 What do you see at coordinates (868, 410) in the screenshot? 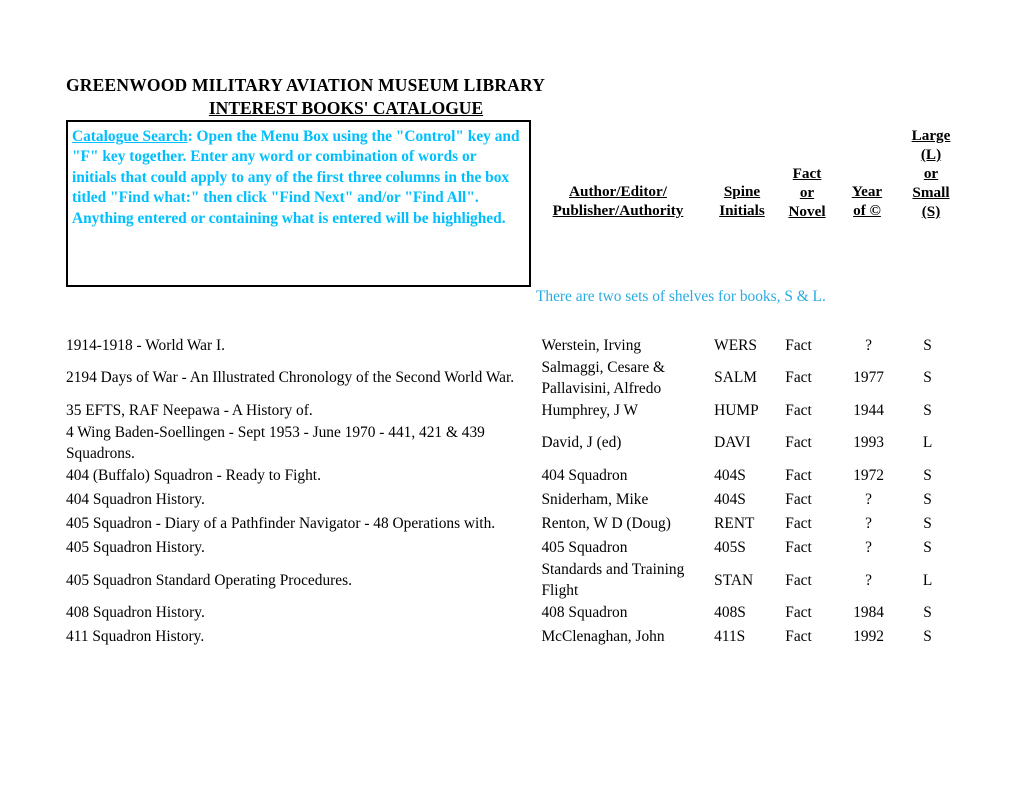
I see `cell-year: 1944` at bounding box center [868, 410].